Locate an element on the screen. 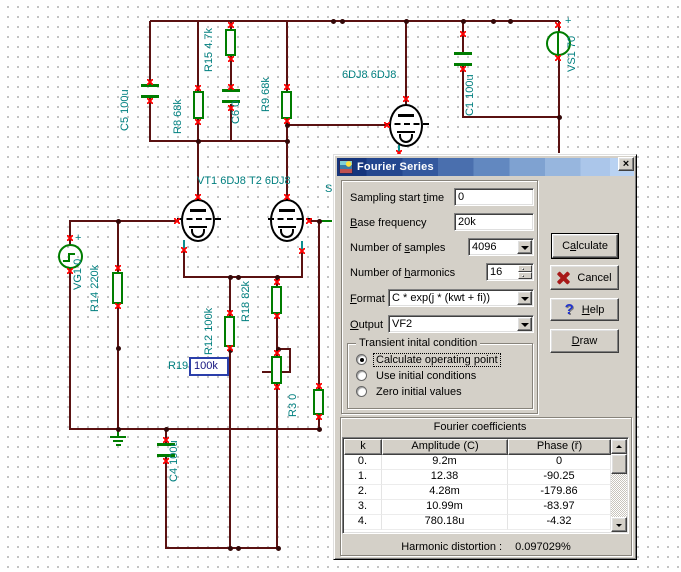  base-frequency-label: Base frequency is located at coordinates (388, 223).